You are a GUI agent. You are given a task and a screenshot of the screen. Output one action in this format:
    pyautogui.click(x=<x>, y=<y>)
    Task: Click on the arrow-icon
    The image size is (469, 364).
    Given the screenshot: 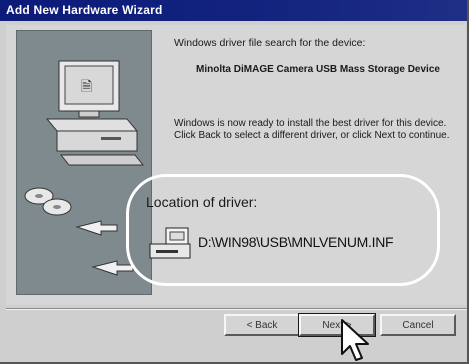 What is the action you would take?
    pyautogui.click(x=104, y=248)
    